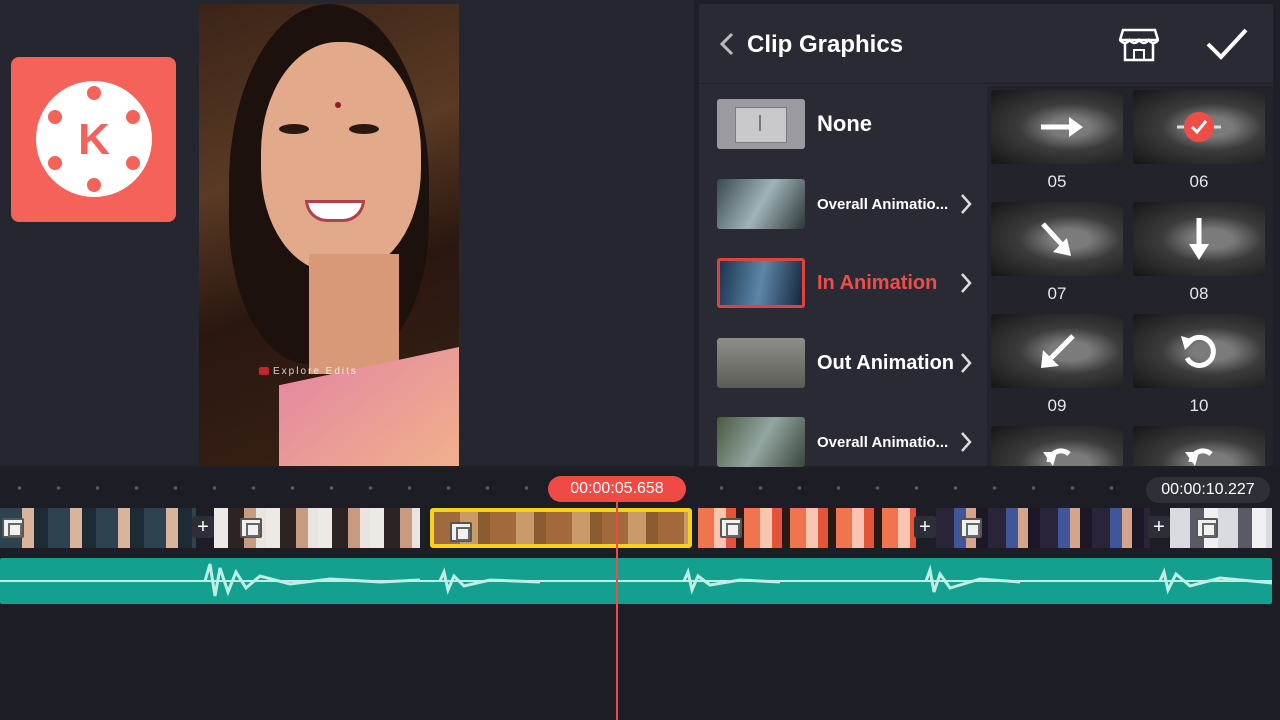  I want to click on store-icon, so click(1139, 44).